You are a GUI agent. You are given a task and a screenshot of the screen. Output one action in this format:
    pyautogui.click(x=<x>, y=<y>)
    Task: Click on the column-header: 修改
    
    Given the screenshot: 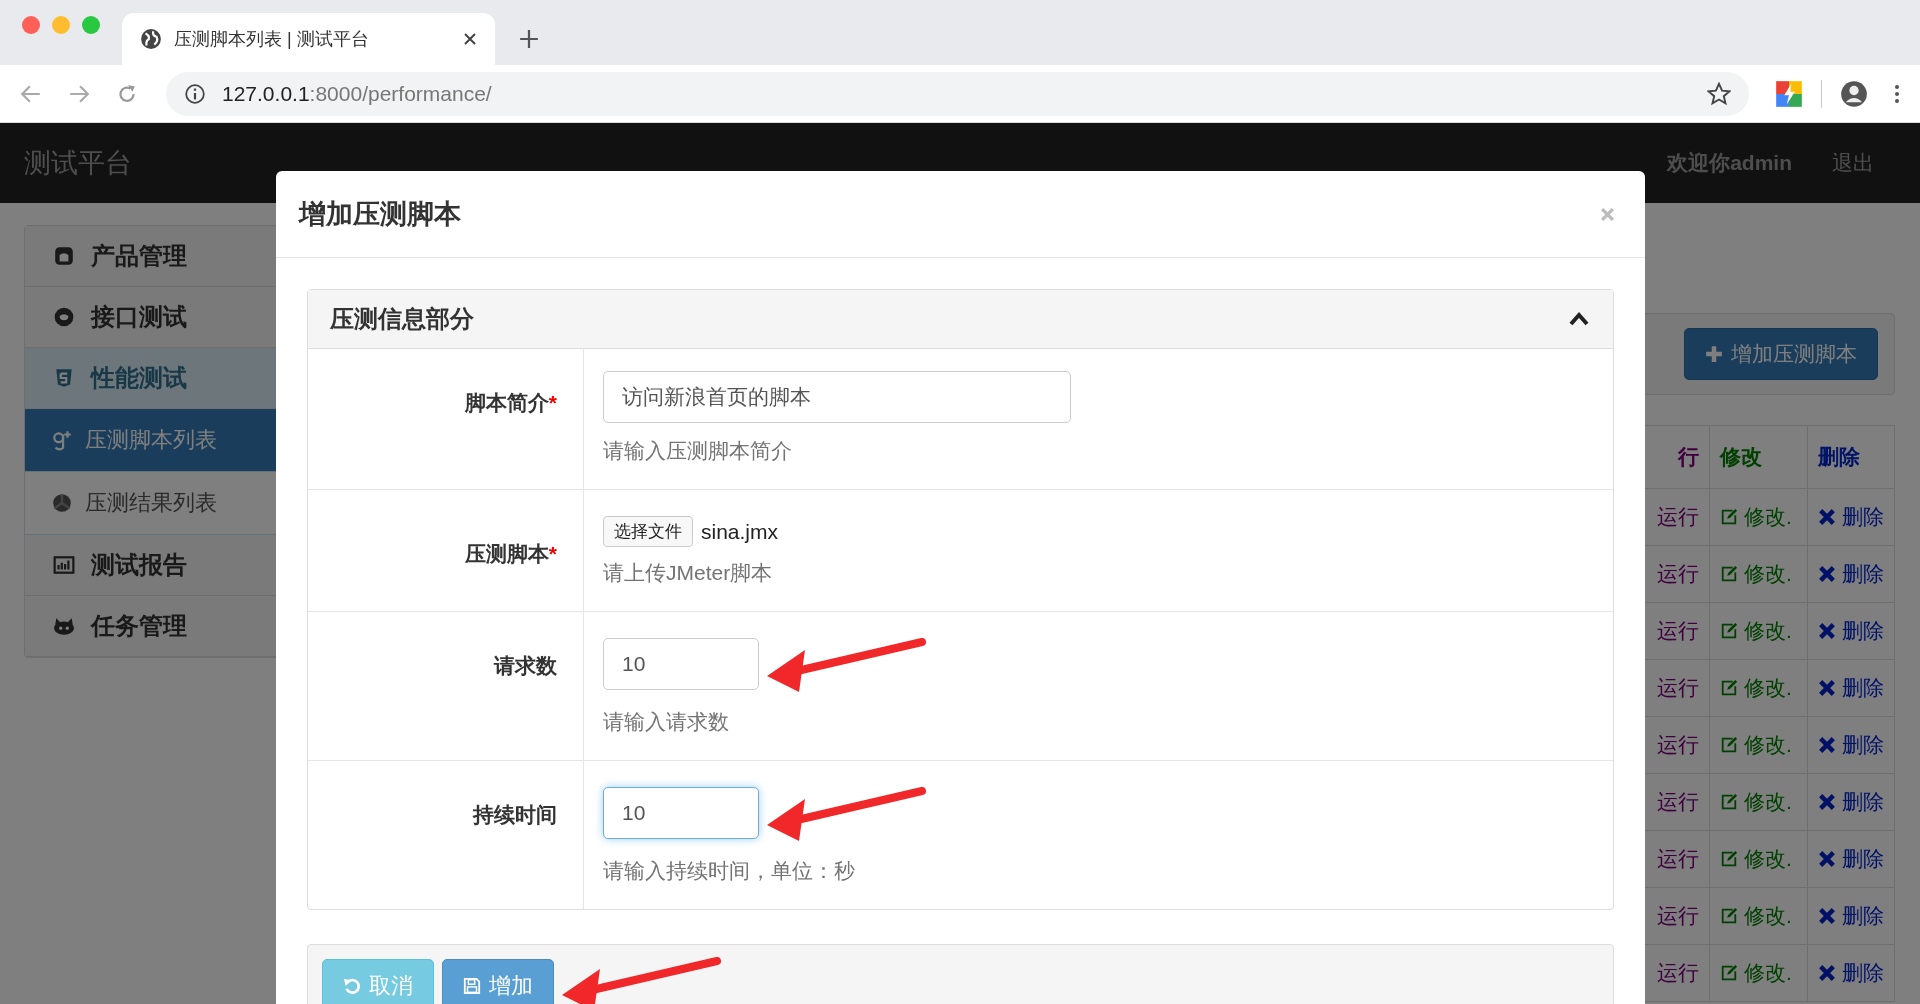 What is the action you would take?
    pyautogui.click(x=1758, y=457)
    